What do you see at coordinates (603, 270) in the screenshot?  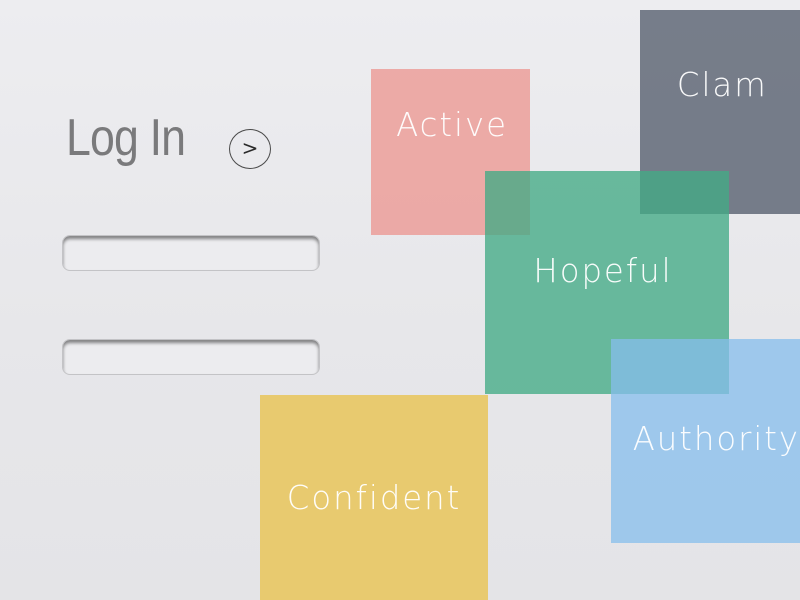 I see `tile-hopeful-label: Hopeful` at bounding box center [603, 270].